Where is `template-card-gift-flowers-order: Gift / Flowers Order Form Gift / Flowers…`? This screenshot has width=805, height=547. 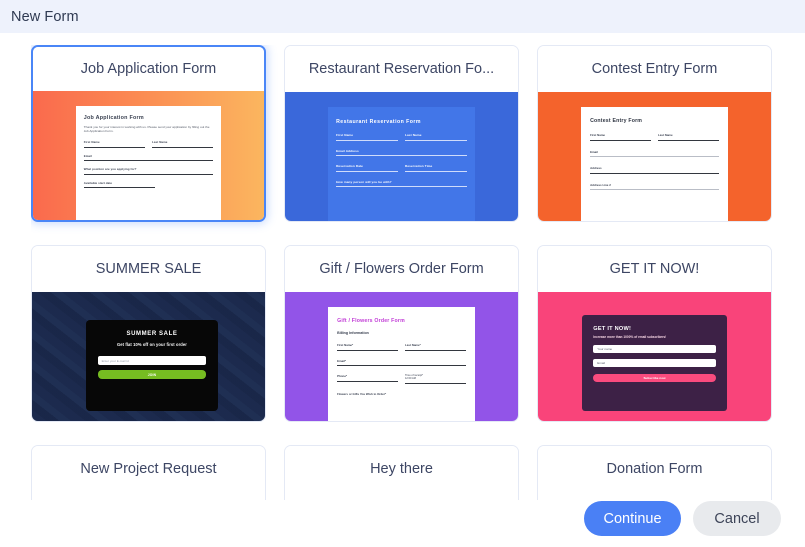
template-card-gift-flowers-order: Gift / Flowers Order Form Gift / Flowers… is located at coordinates (401, 333).